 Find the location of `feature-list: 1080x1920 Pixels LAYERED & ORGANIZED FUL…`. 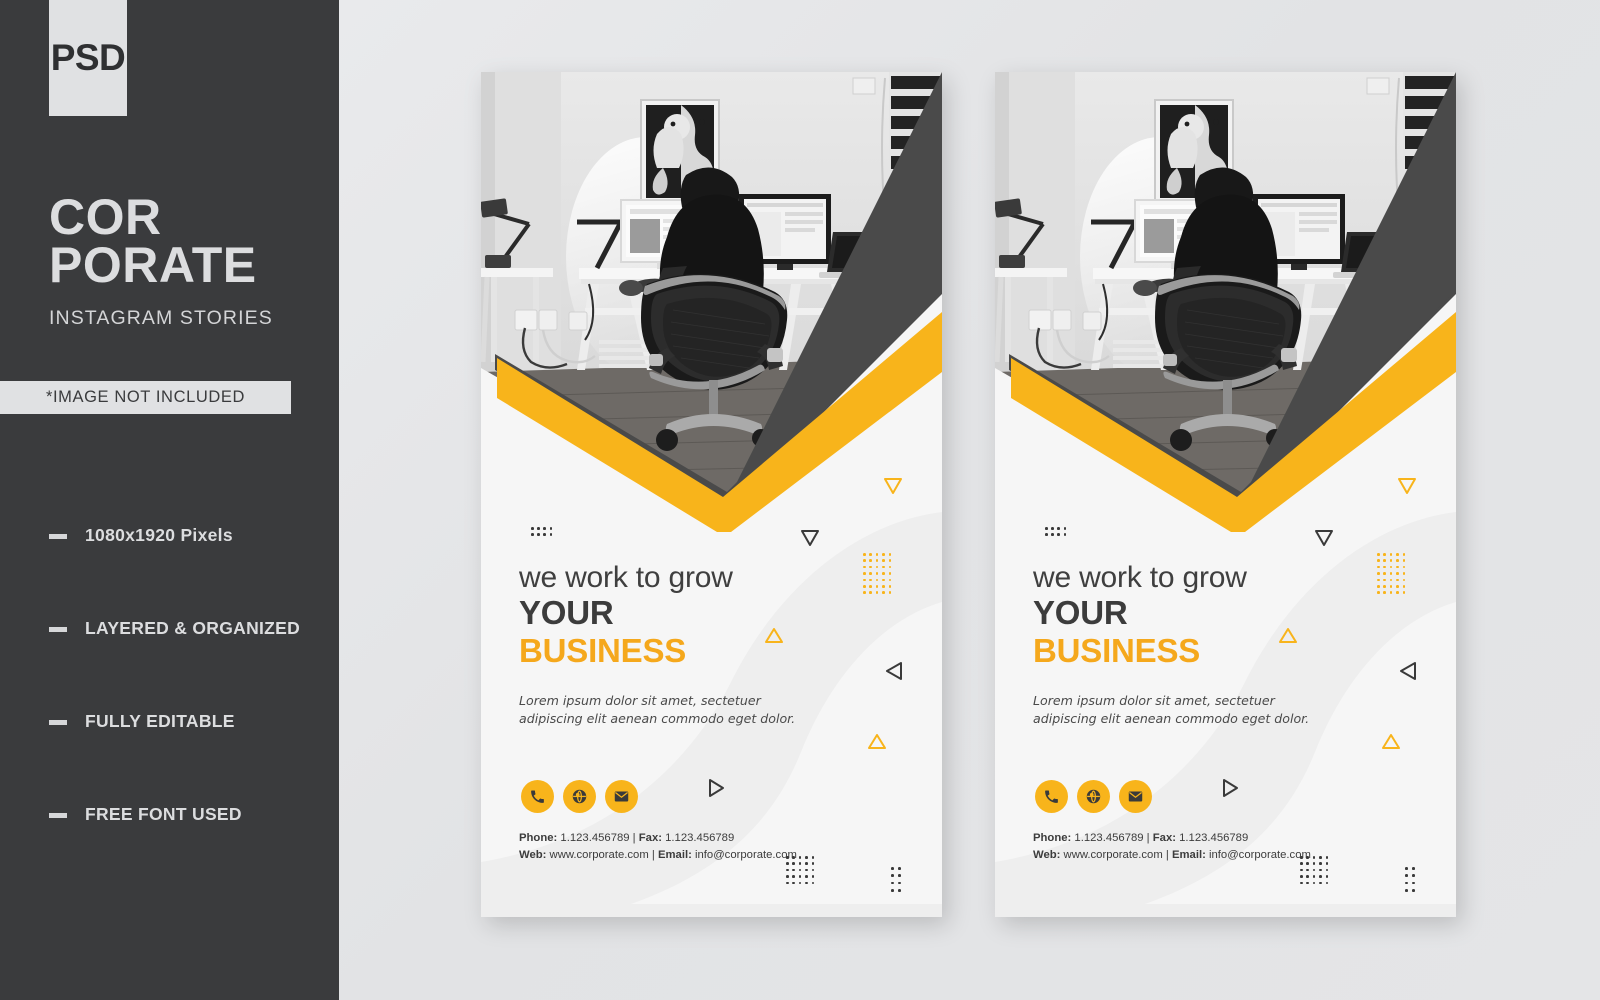

feature-list: 1080x1920 Pixels LAYERED & ORGANIZED FUL… is located at coordinates (189, 698).